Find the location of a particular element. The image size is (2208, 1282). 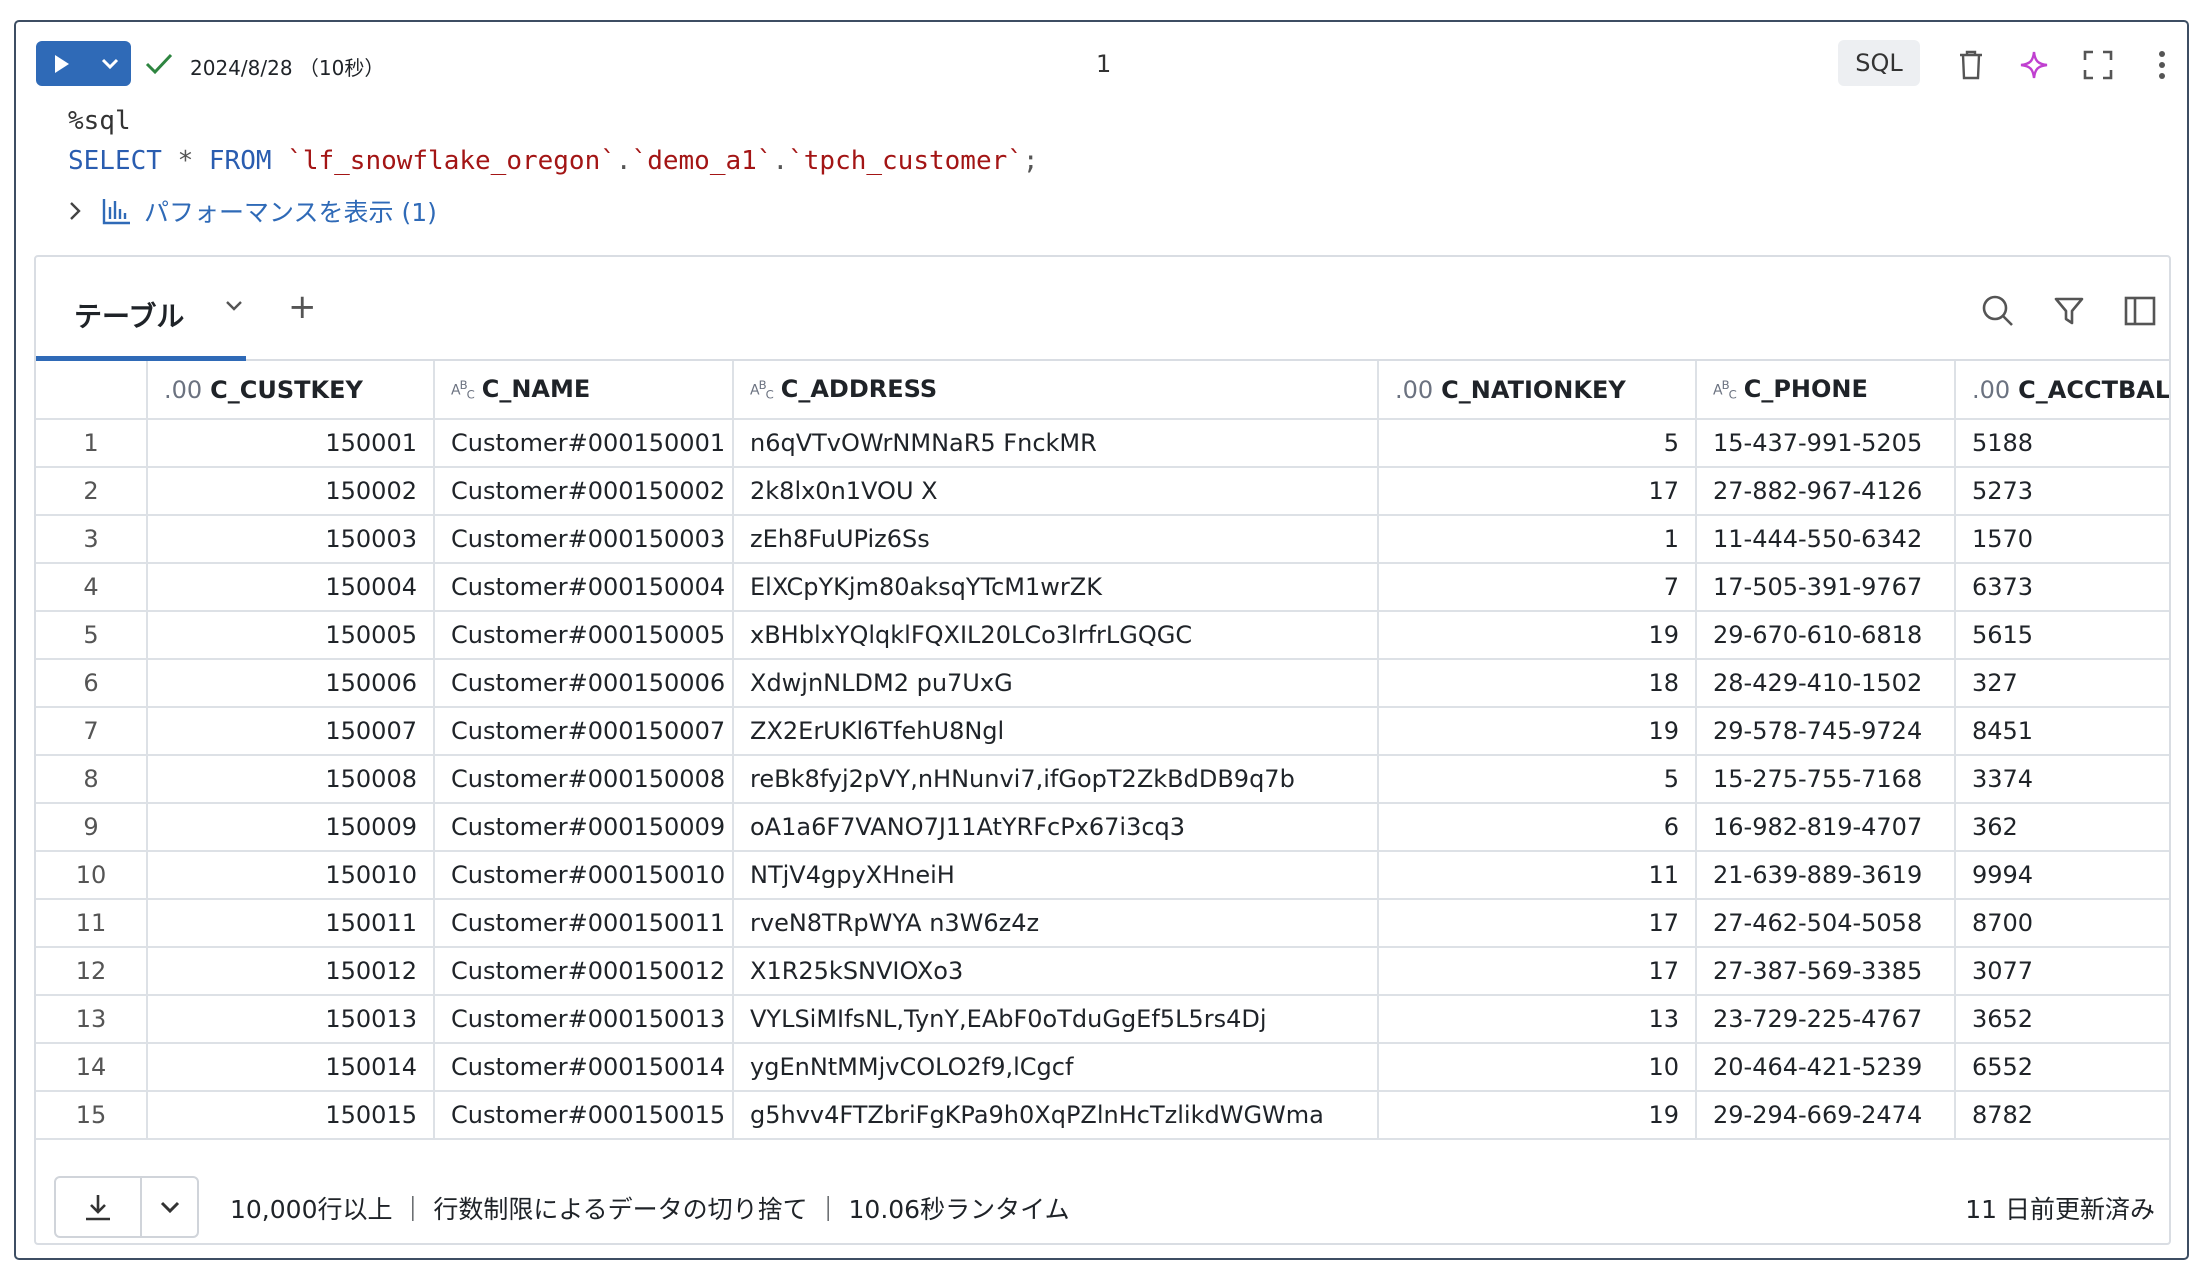

run-cell-button is located at coordinates (62, 63).